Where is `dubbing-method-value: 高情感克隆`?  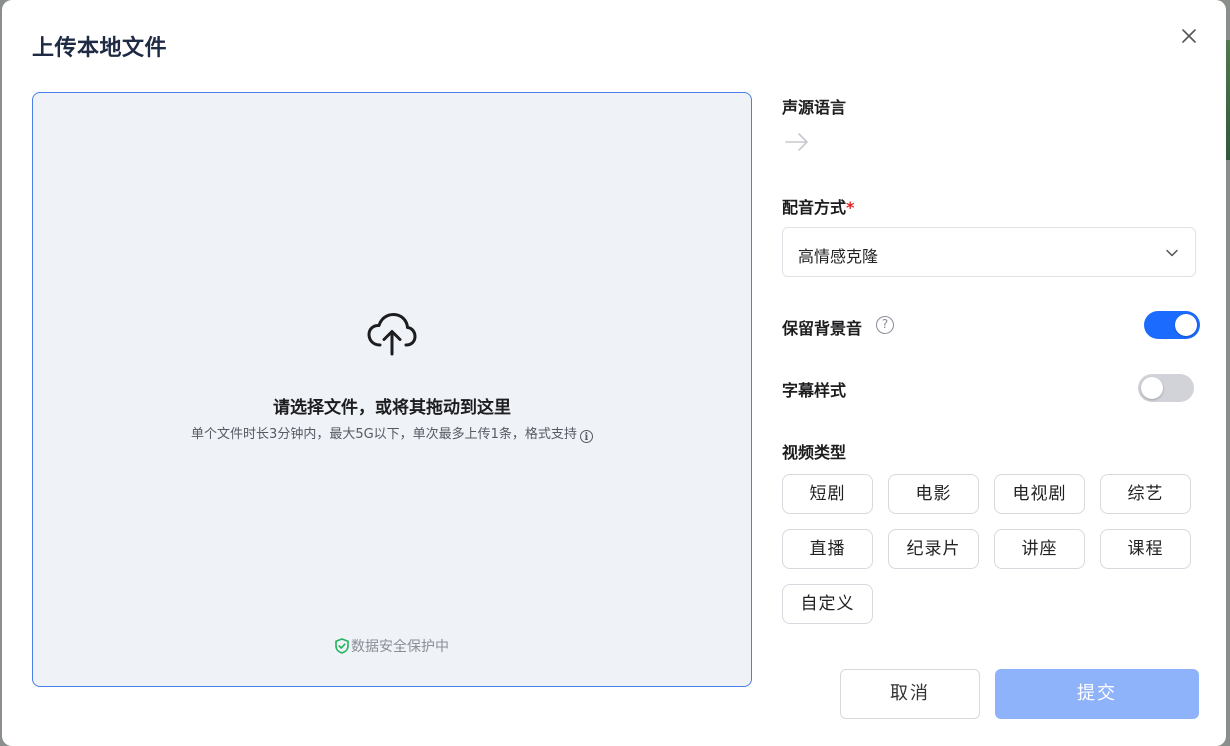 dubbing-method-value: 高情感克隆 is located at coordinates (838, 256).